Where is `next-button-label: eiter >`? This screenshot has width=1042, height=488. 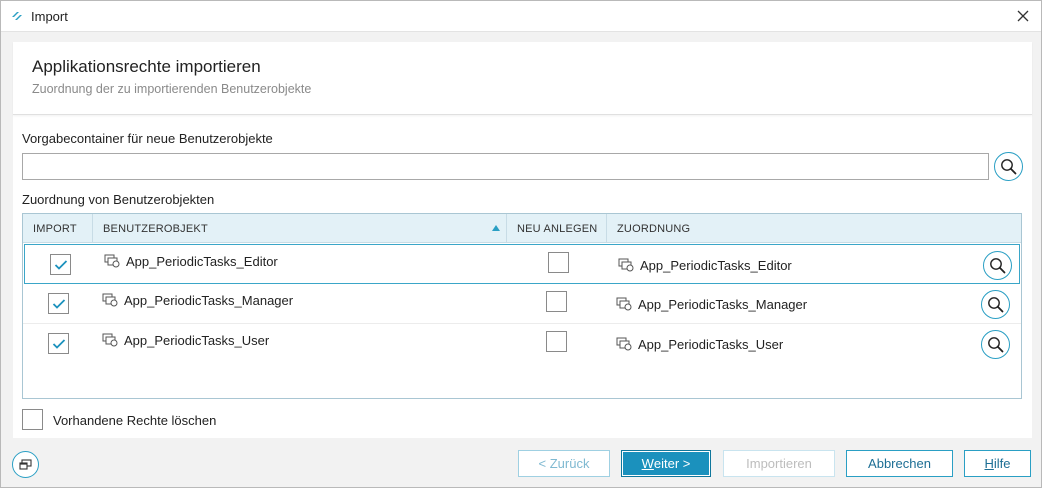
next-button-label: eiter > is located at coordinates (672, 463).